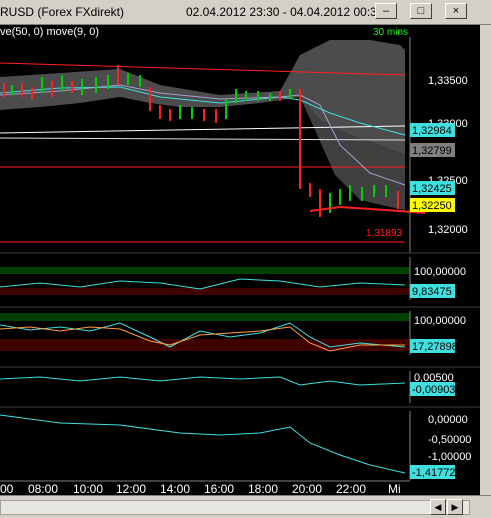  What do you see at coordinates (219, 488) in the screenshot?
I see `time-tick: 16:00` at bounding box center [219, 488].